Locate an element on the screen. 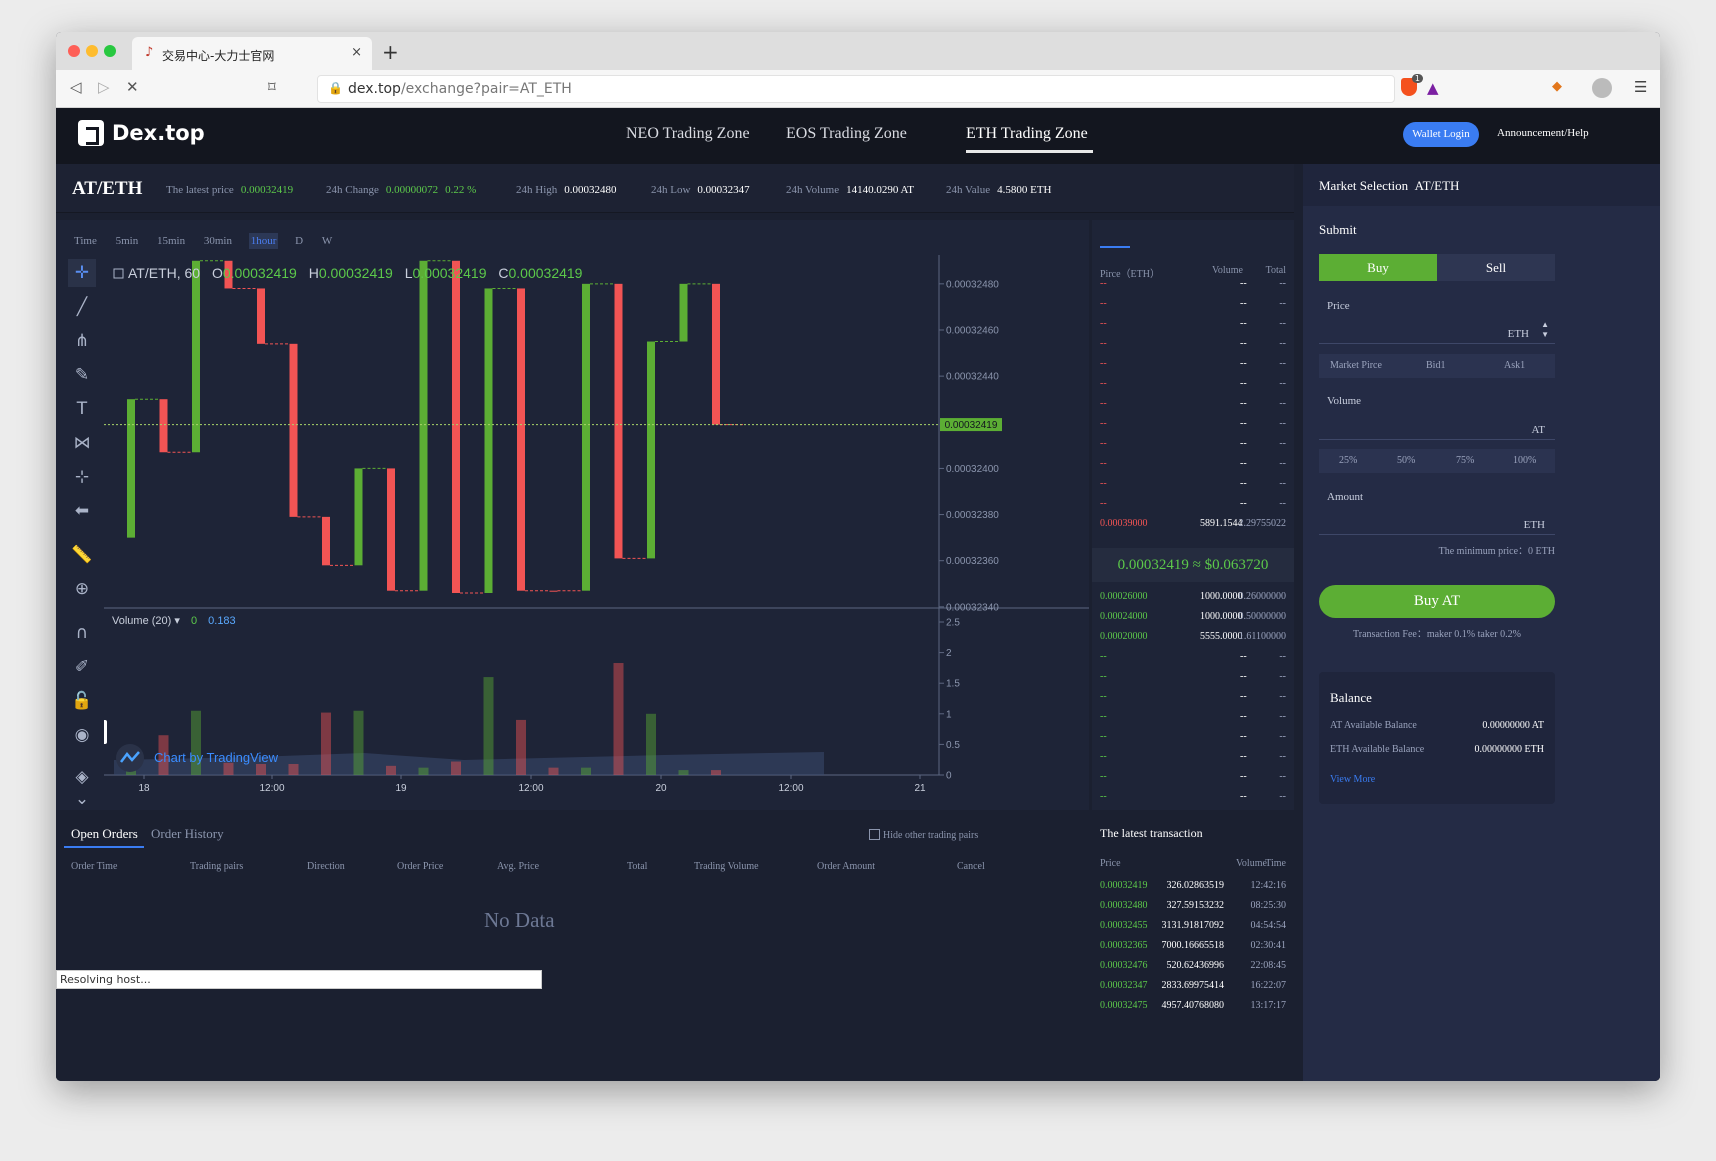 The height and width of the screenshot is (1161, 1716). stop-loading-icon: ✕ is located at coordinates (132, 87).